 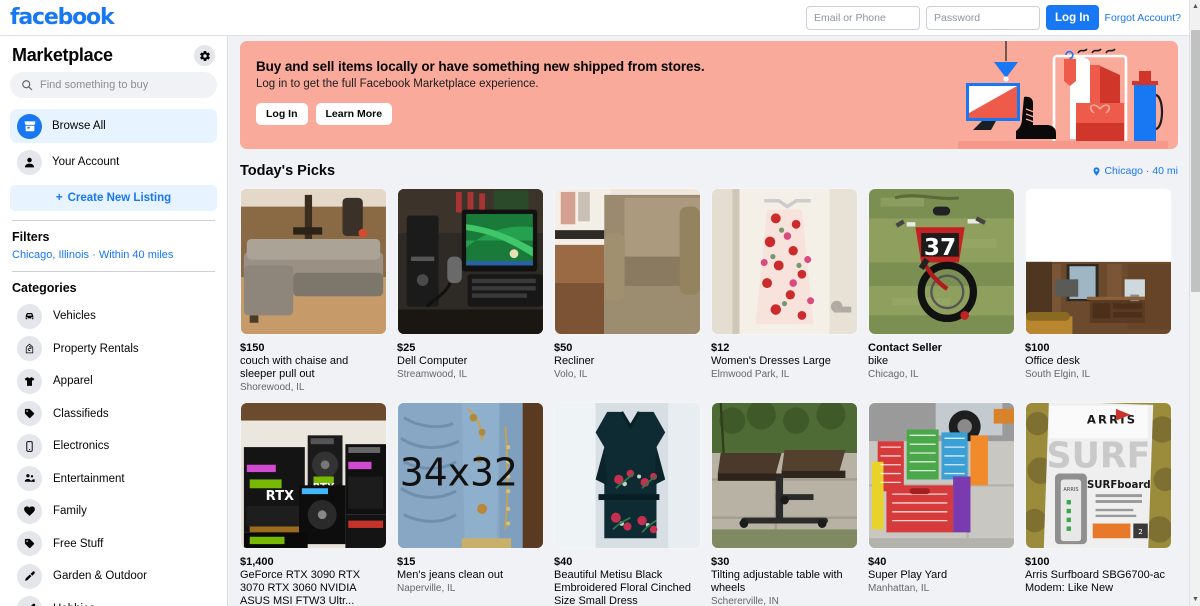 I want to click on search-placeholder-text: Find something to buy, so click(x=94, y=85).